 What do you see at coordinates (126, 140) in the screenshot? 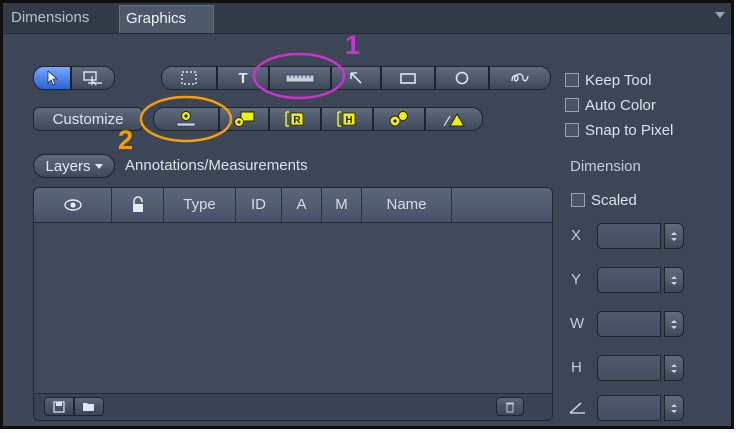
I see `annotation-number-2: 2` at bounding box center [126, 140].